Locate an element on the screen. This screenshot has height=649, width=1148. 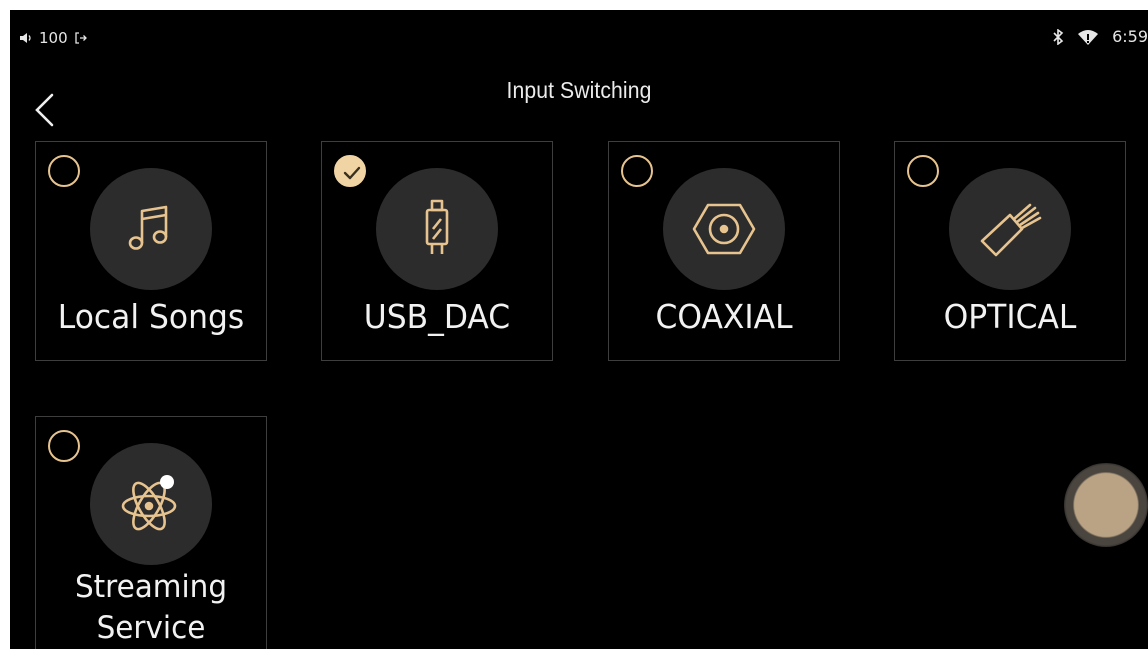
input-card-streaming-service: Streaming Service is located at coordinates (151, 532).